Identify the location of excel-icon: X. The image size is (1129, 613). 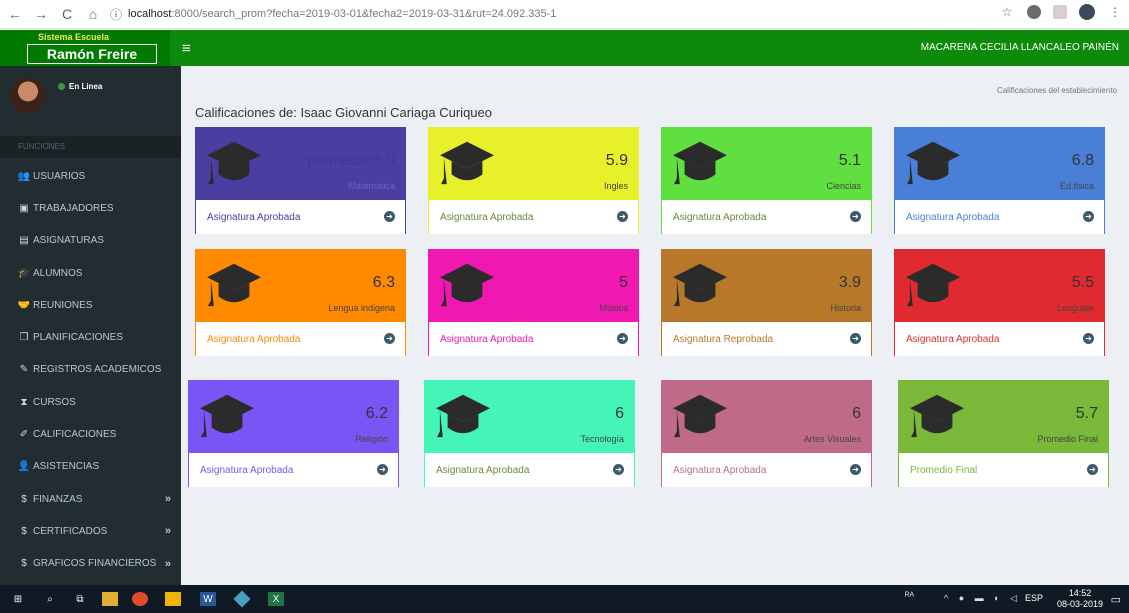
(276, 599).